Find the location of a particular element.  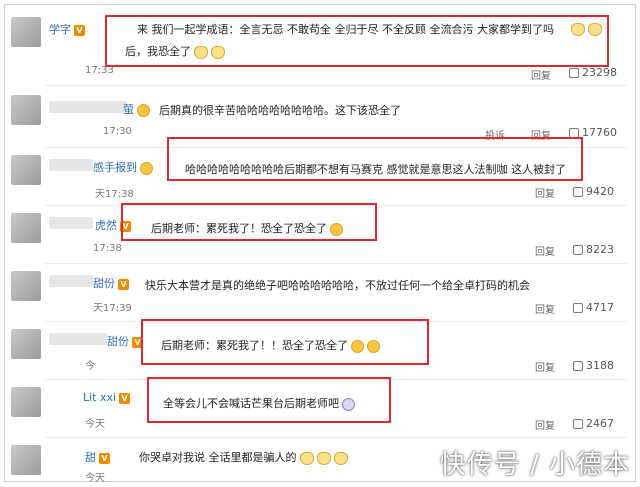

comment-text: 后期真的很辛苦哈哈哈哈哈哈哈哈。这下该恐全了 is located at coordinates (280, 110).